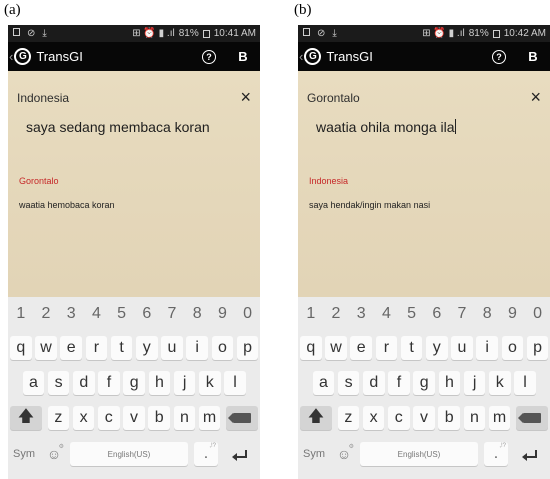  Describe the element at coordinates (333, 98) in the screenshot. I see `source-language-selector: Gorontalo` at that location.